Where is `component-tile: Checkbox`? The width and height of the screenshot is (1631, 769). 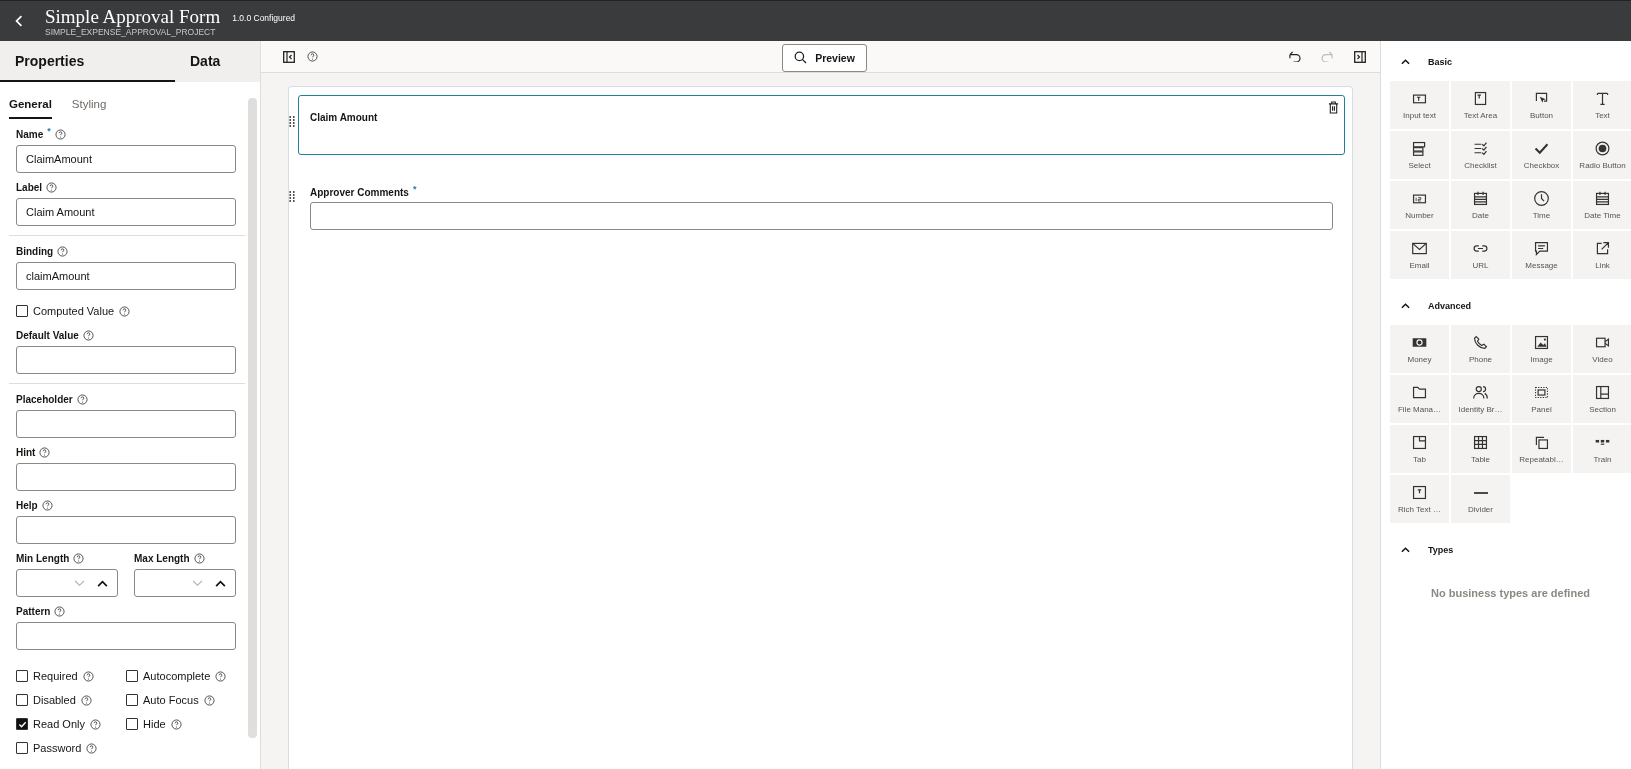
component-tile: Checkbox is located at coordinates (1541, 155).